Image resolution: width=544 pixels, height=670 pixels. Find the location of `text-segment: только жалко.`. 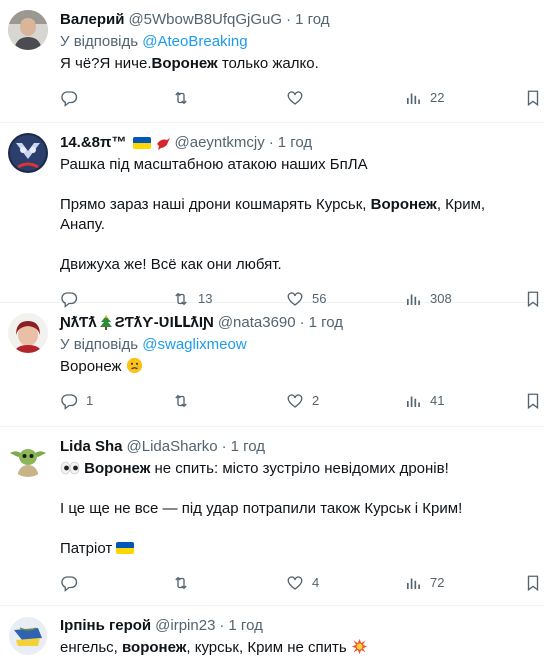

text-segment: только жалко. is located at coordinates (268, 63).